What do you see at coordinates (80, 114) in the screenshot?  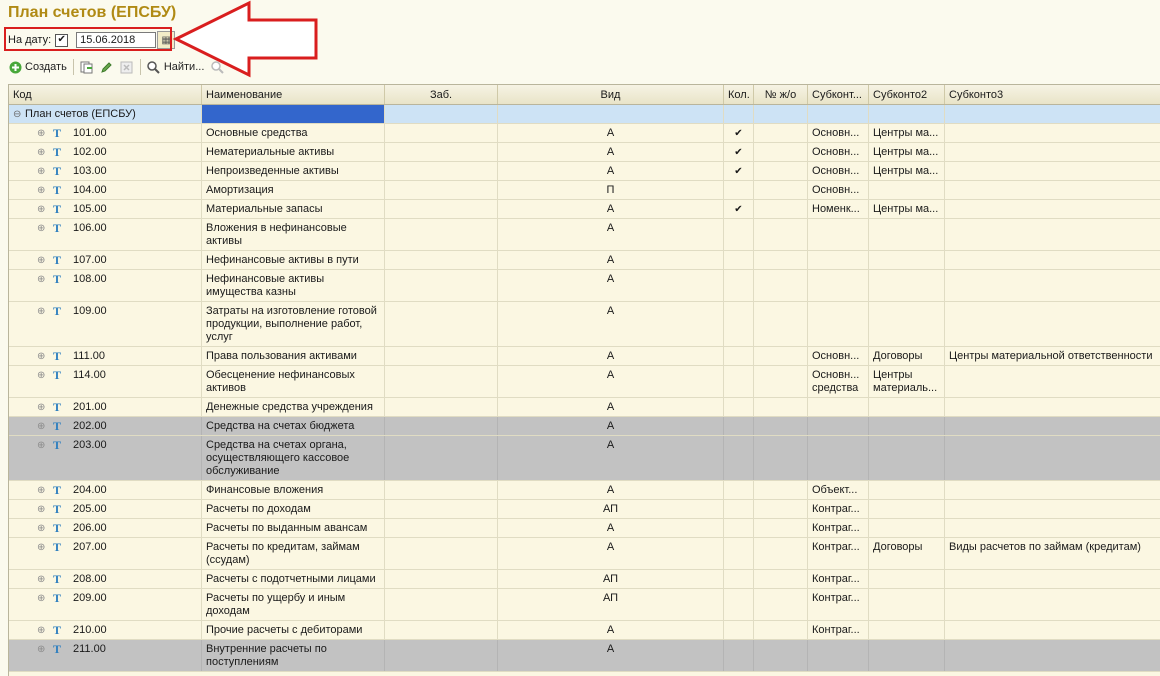 I see `root-label: План счетов (ЕПСБУ)` at bounding box center [80, 114].